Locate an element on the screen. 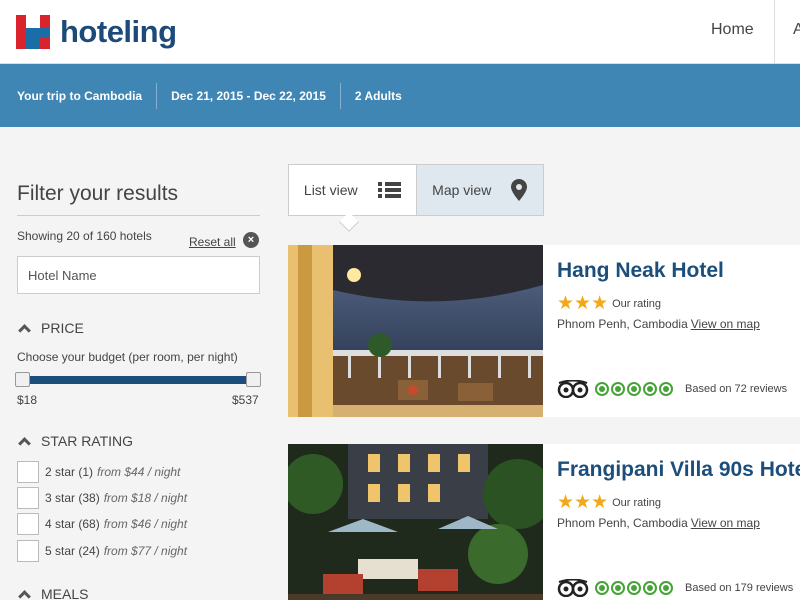 This screenshot has height=600, width=800. brand-name: hoteling is located at coordinates (118, 31).